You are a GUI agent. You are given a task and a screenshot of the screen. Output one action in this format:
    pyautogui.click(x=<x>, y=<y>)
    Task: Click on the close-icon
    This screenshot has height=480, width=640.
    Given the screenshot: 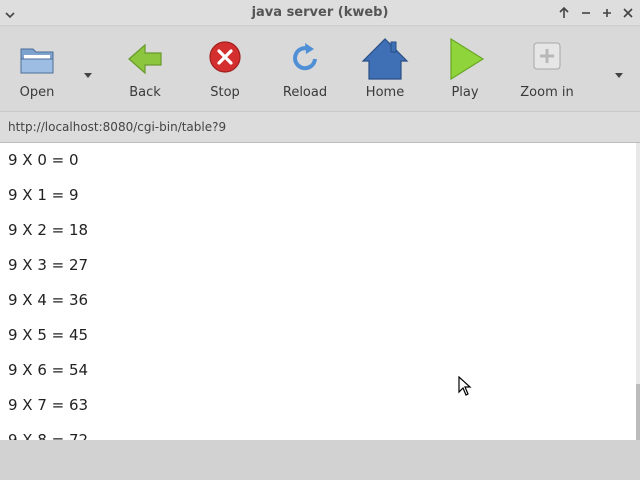 What is the action you would take?
    pyautogui.click(x=628, y=13)
    